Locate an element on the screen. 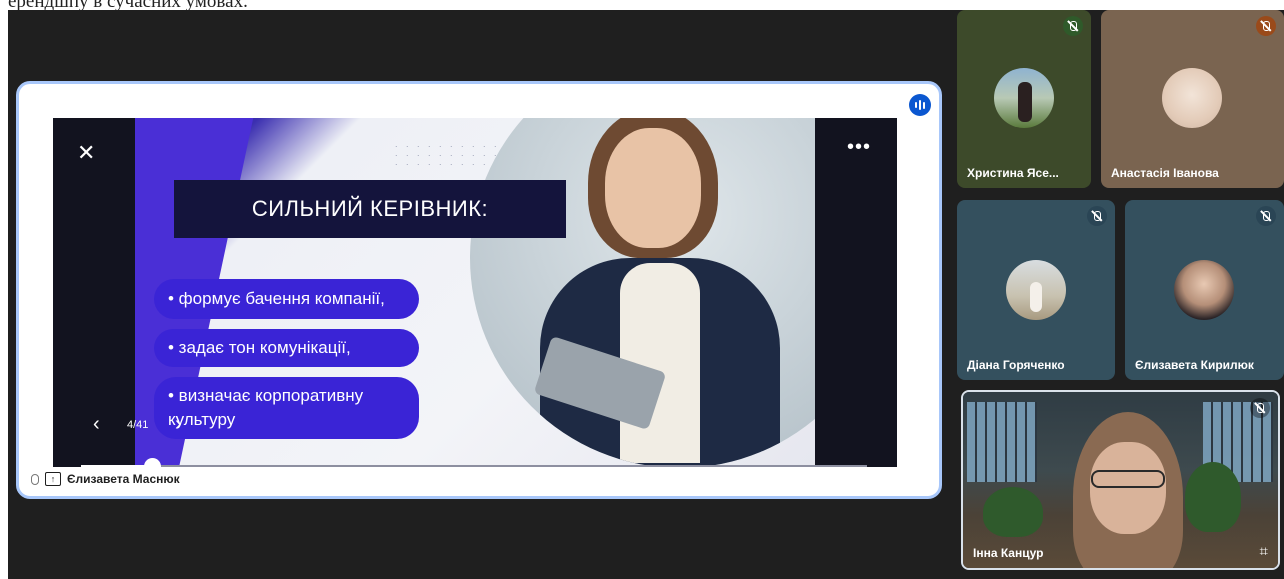 Image resolution: width=1284 pixels, height=579 pixels. participant-video-tile: Інна Канцур ⌗ is located at coordinates (1120, 480).